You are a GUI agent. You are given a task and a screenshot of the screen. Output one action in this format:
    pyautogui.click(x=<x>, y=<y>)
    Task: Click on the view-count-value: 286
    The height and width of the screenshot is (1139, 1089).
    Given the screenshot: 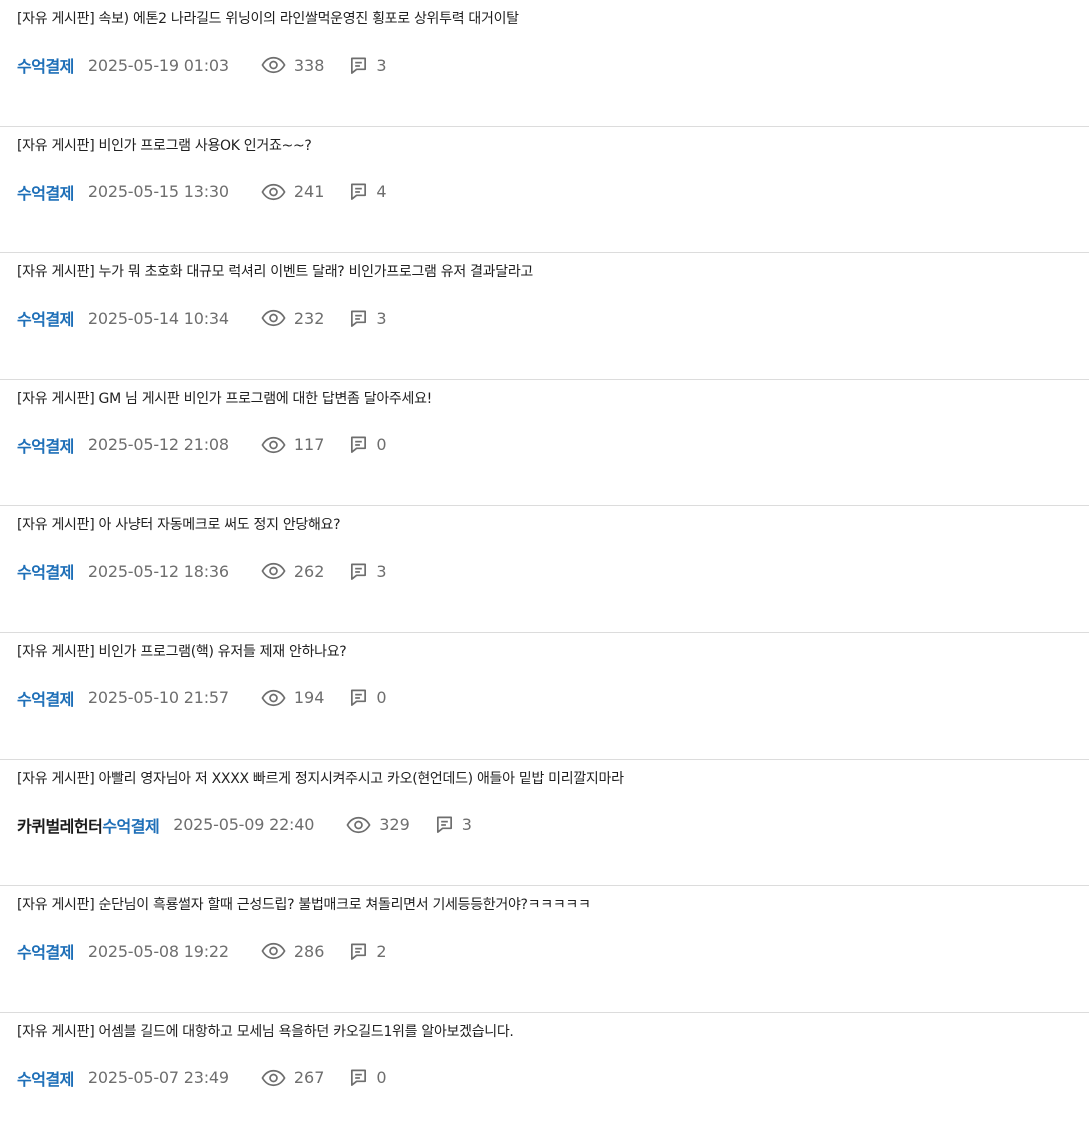 What is the action you would take?
    pyautogui.click(x=309, y=951)
    